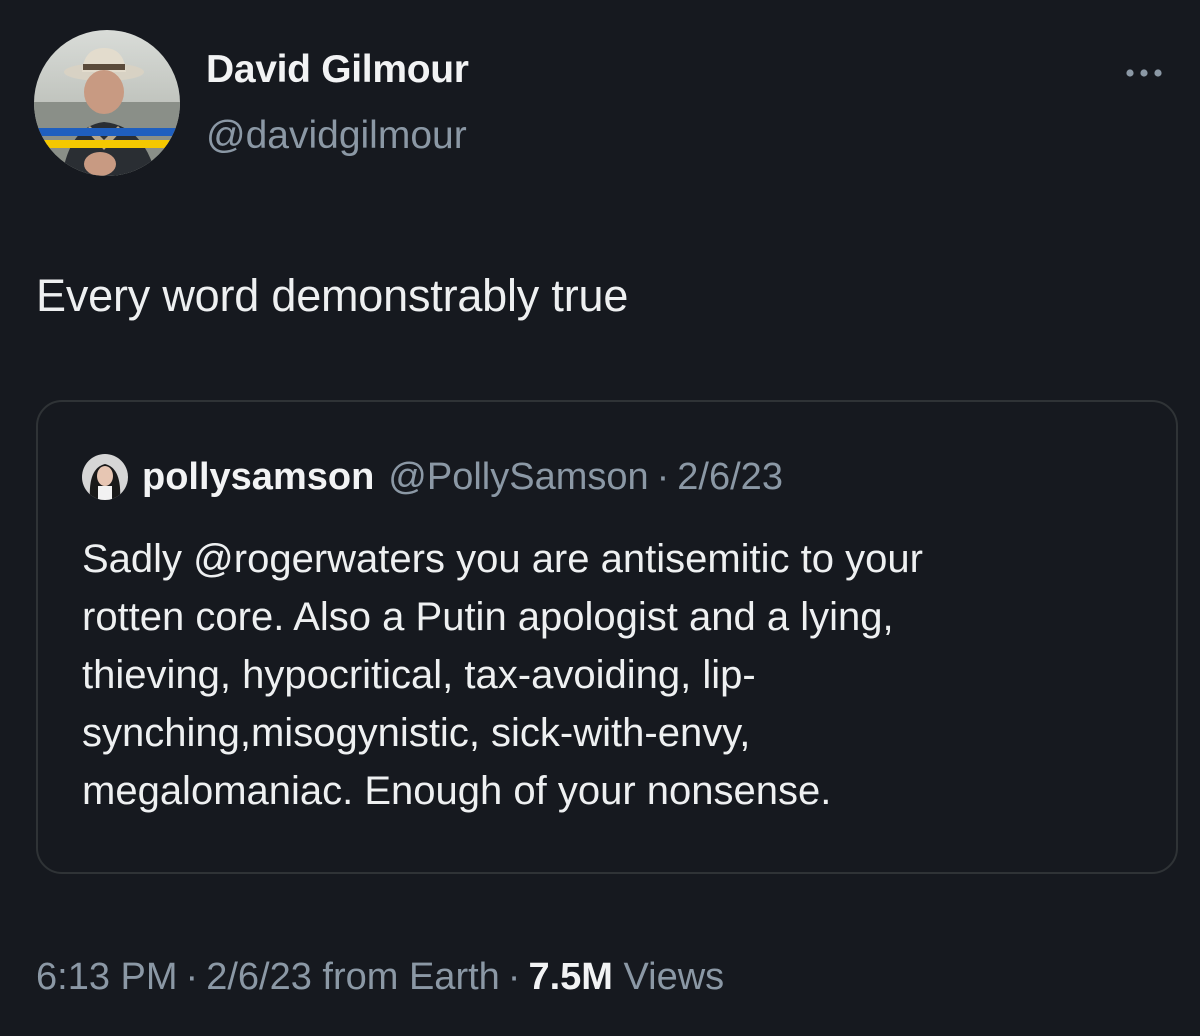 The image size is (1200, 1036). What do you see at coordinates (570, 977) in the screenshot?
I see `views-count: 7.5M` at bounding box center [570, 977].